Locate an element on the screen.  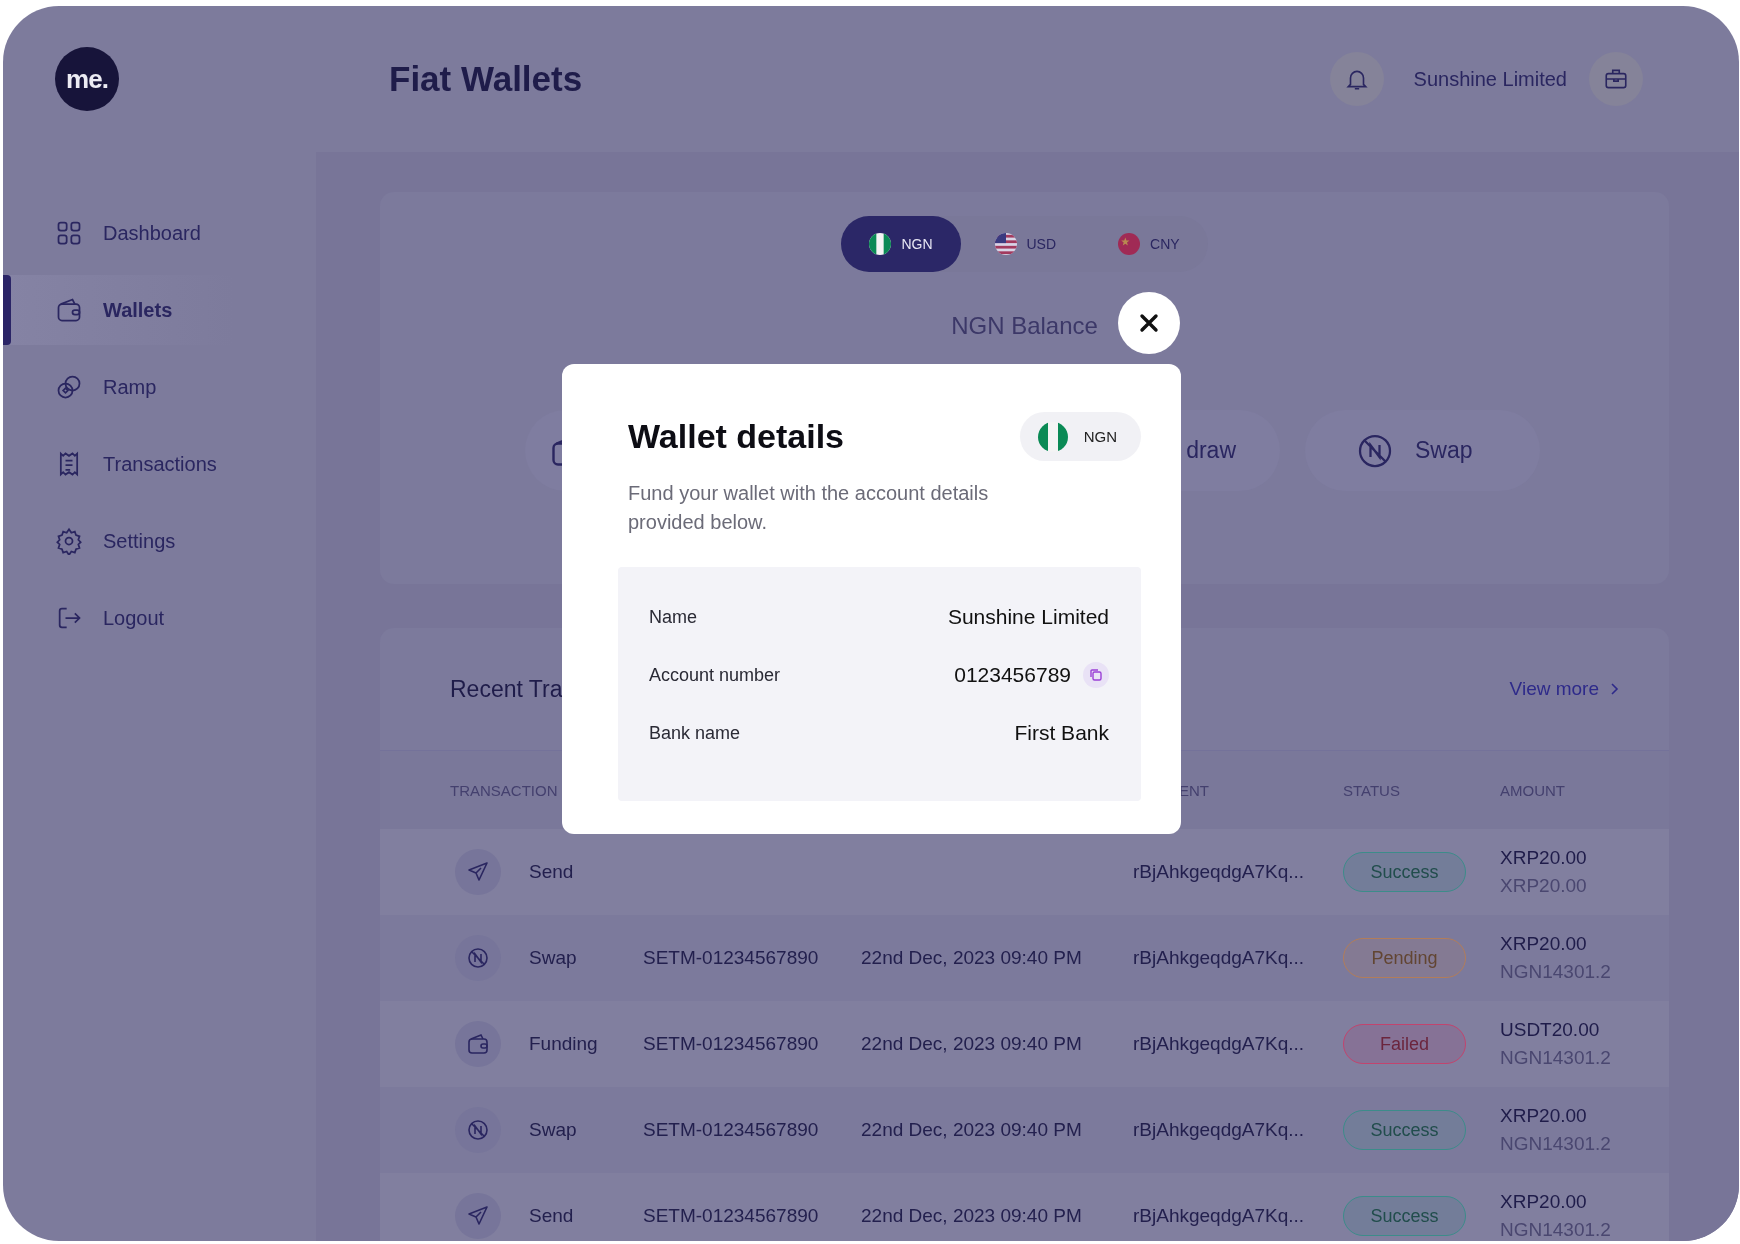
column-header: STATUS is located at coordinates (1372, 790).